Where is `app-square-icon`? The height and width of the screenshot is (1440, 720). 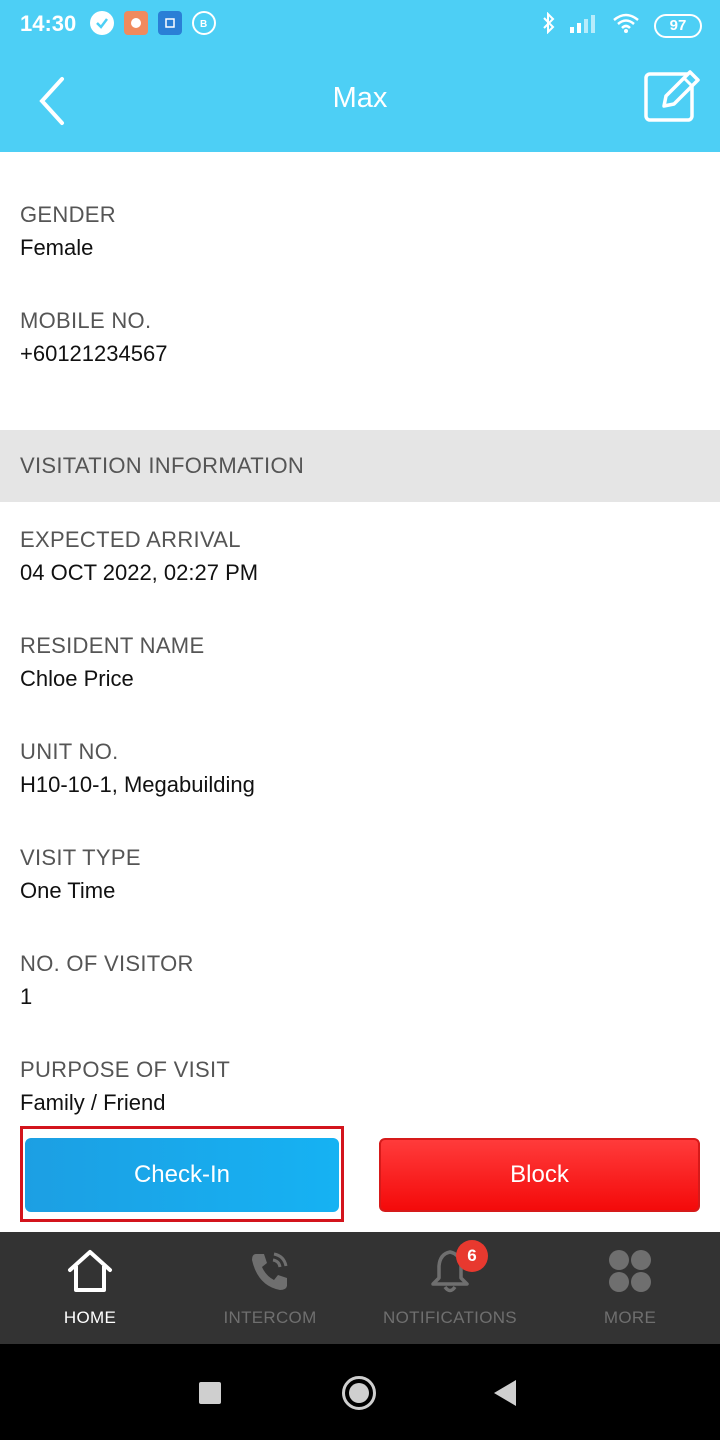 app-square-icon is located at coordinates (170, 23).